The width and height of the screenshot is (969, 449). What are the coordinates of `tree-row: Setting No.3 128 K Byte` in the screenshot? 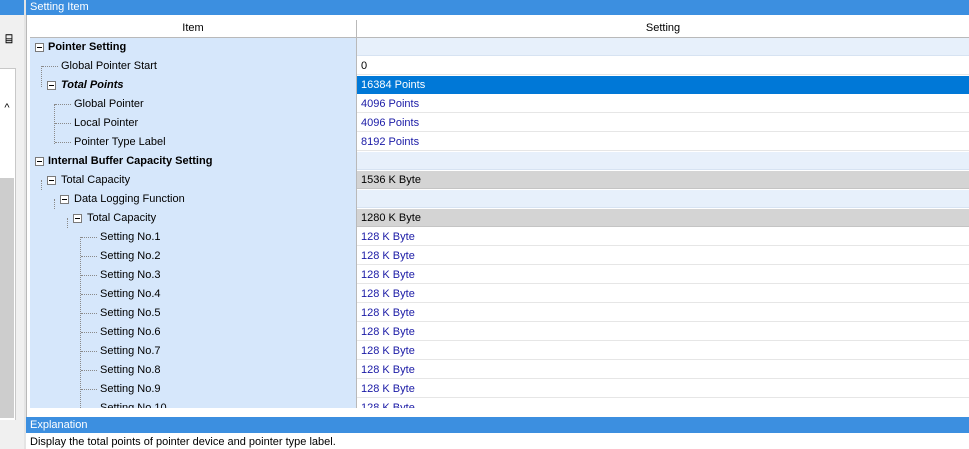 It's located at (499, 275).